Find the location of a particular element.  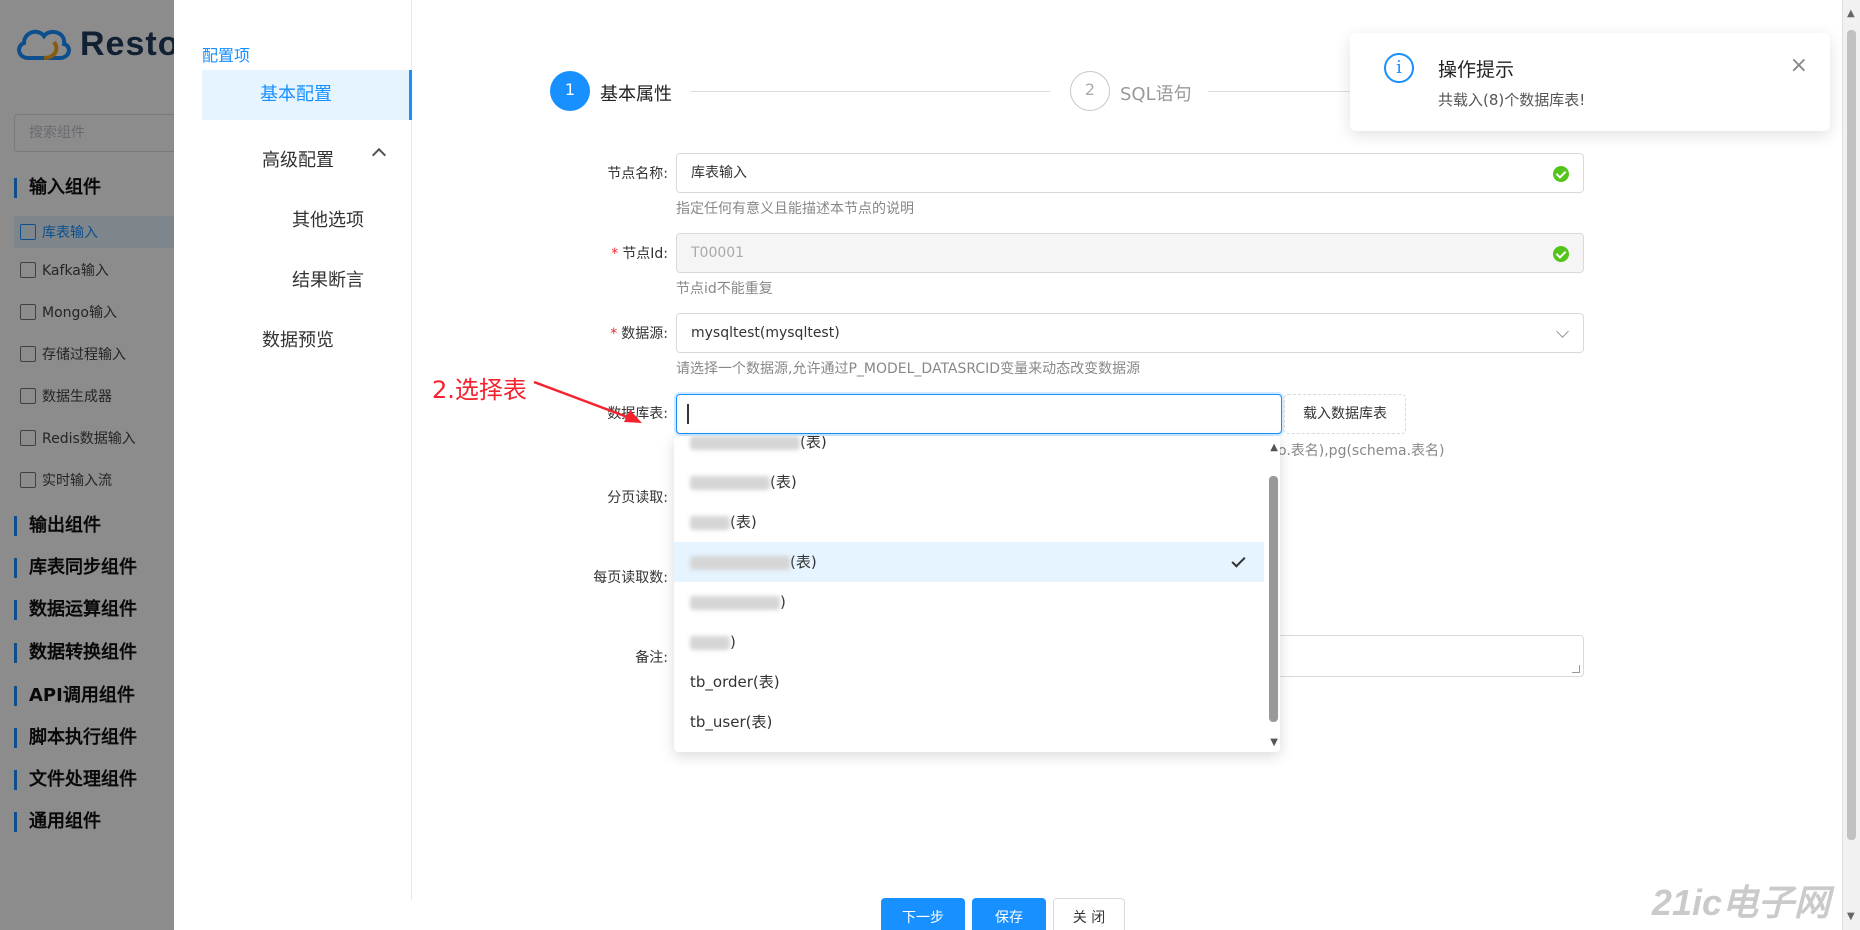

dropdown-scroll-up-icon: ▲ is located at coordinates (1274, 447).